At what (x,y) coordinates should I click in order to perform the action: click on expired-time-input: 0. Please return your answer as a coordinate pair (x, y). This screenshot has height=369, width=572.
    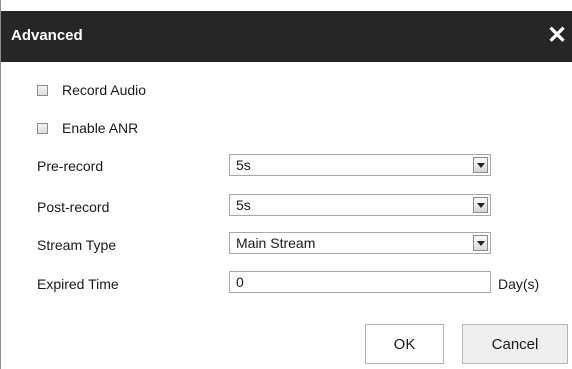
    Looking at the image, I should click on (360, 282).